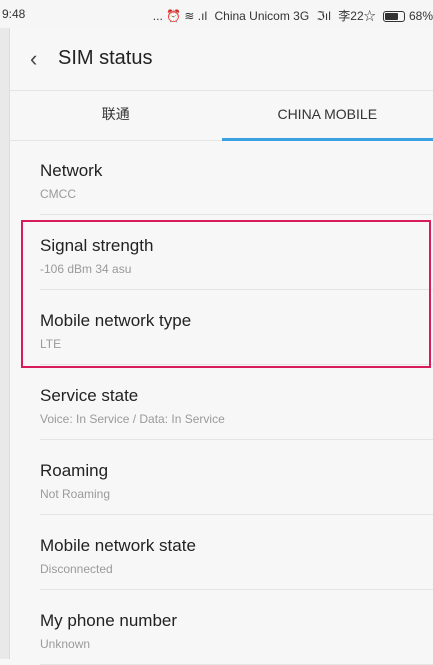  What do you see at coordinates (74, 471) in the screenshot?
I see `item-label: Roaming` at bounding box center [74, 471].